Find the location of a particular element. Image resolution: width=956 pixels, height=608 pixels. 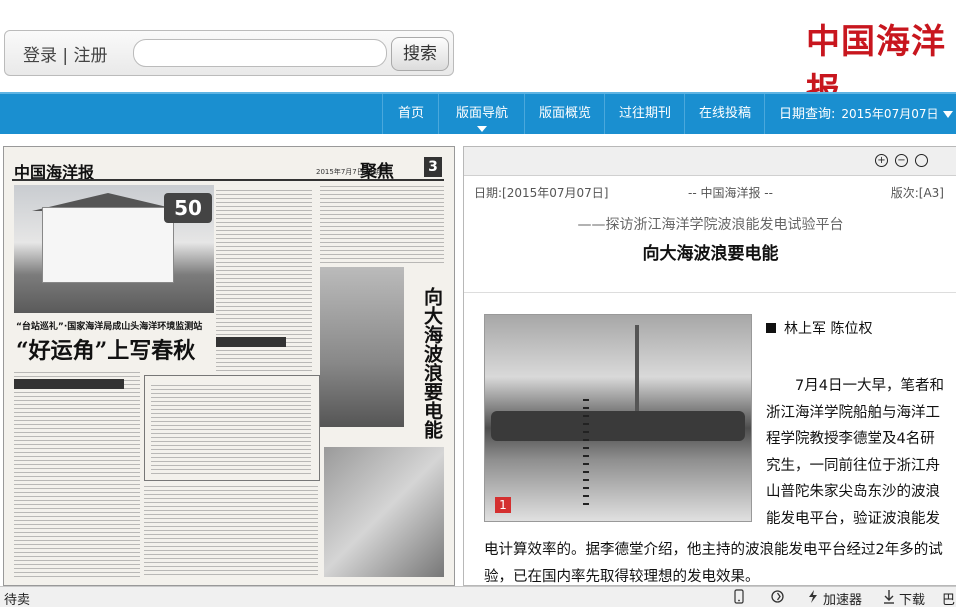

station-photo: 50 is located at coordinates (114, 249).